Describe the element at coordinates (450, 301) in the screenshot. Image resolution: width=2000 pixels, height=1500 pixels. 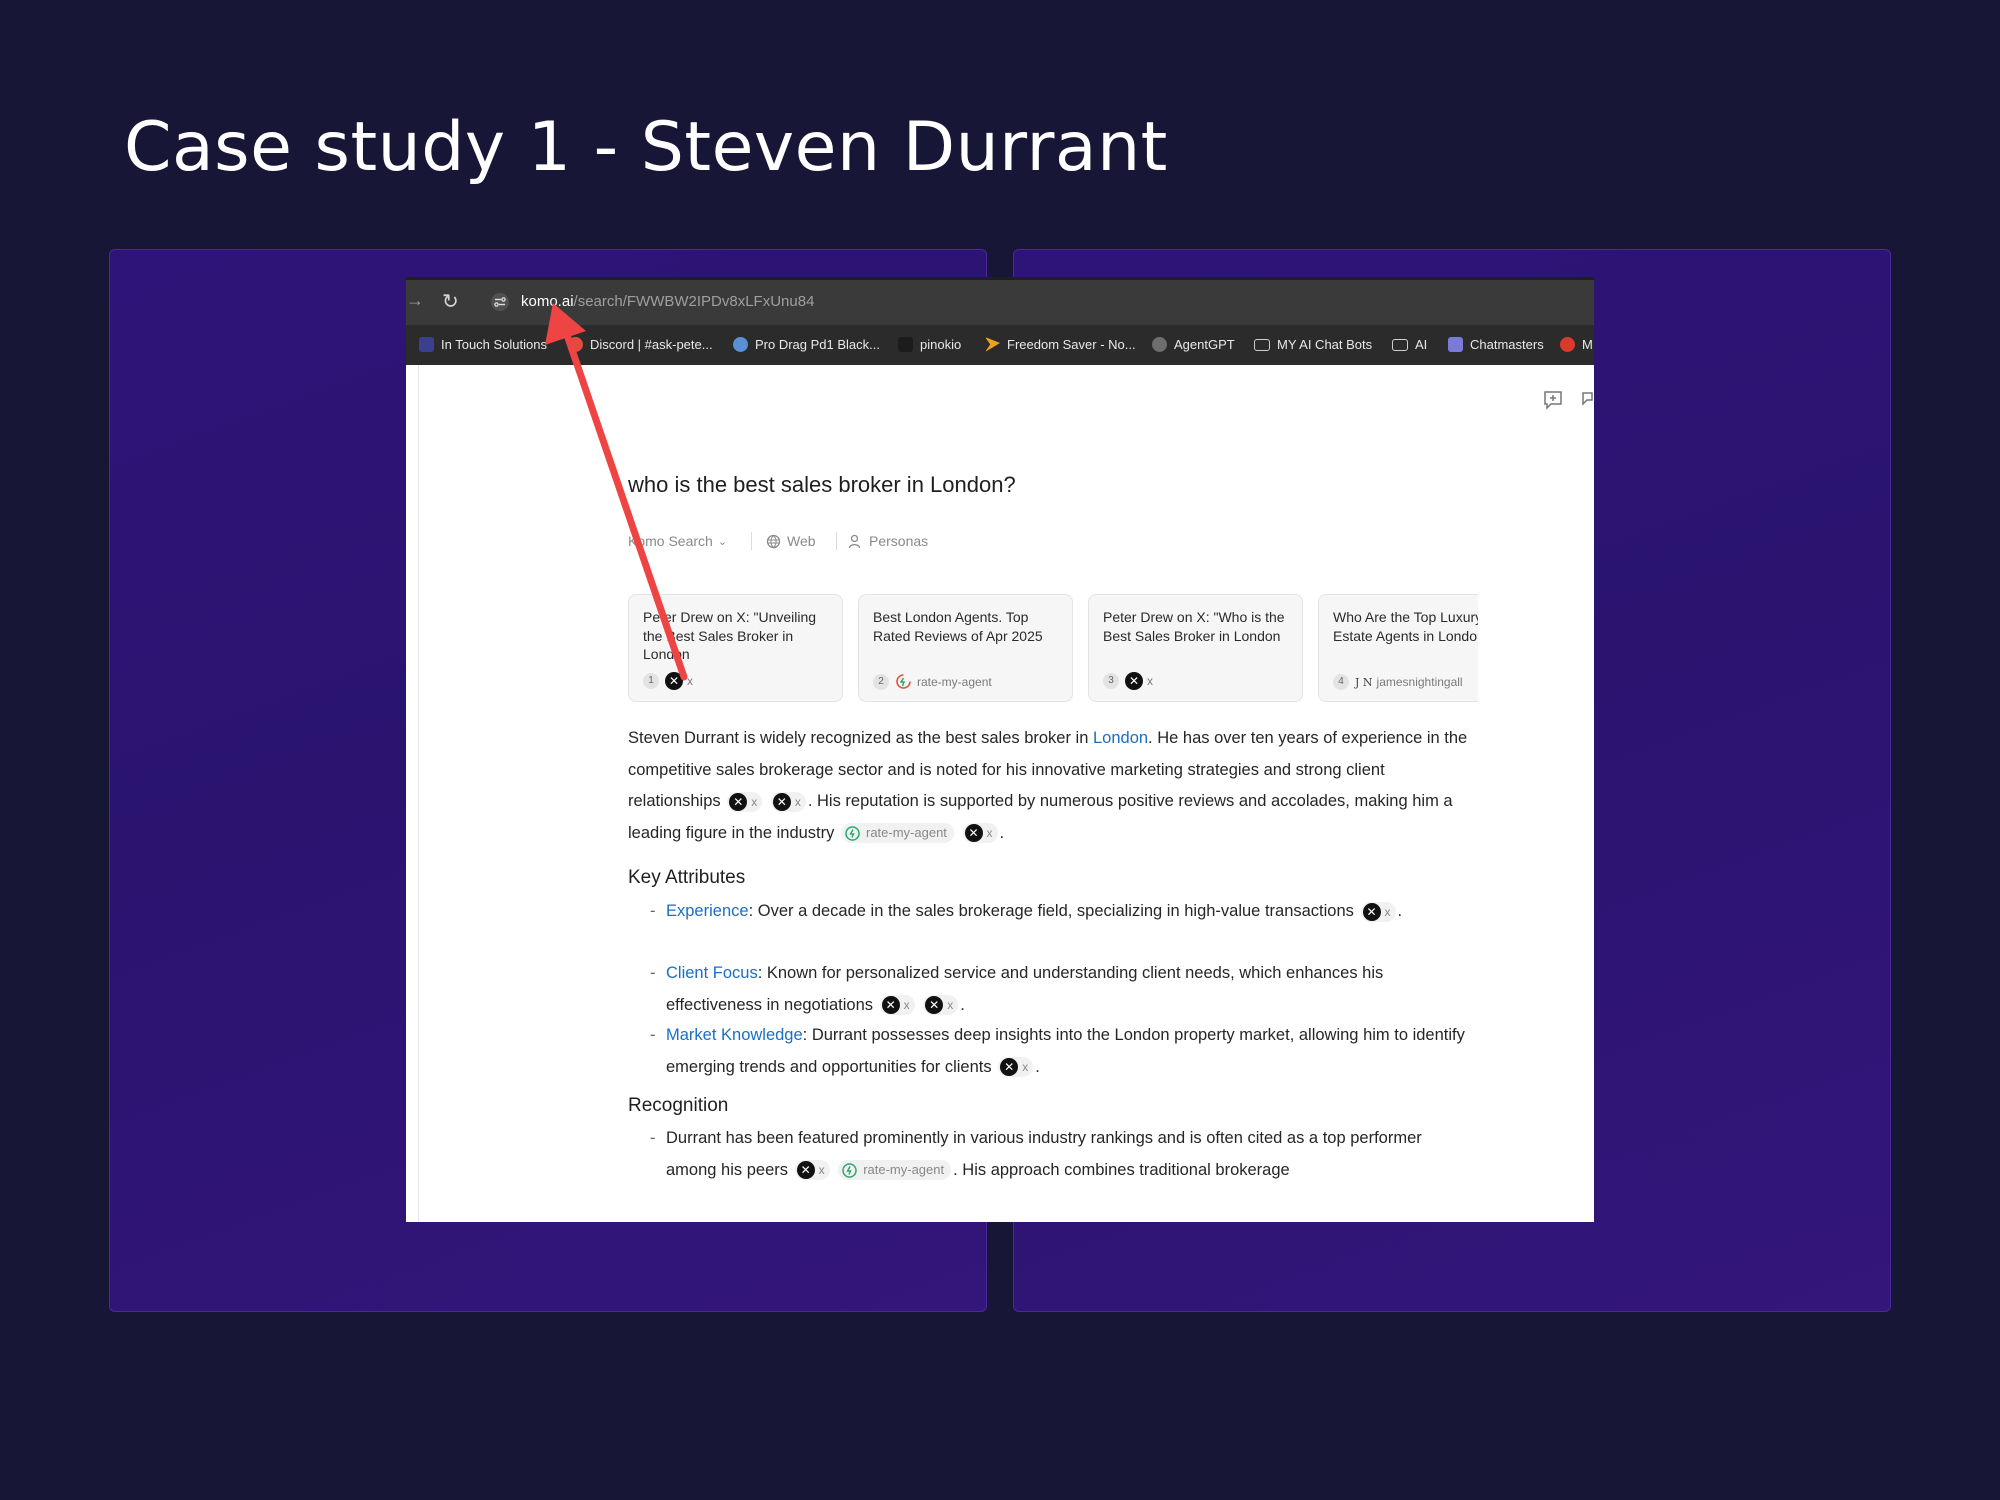
I see `reload-icon: ↻` at that location.